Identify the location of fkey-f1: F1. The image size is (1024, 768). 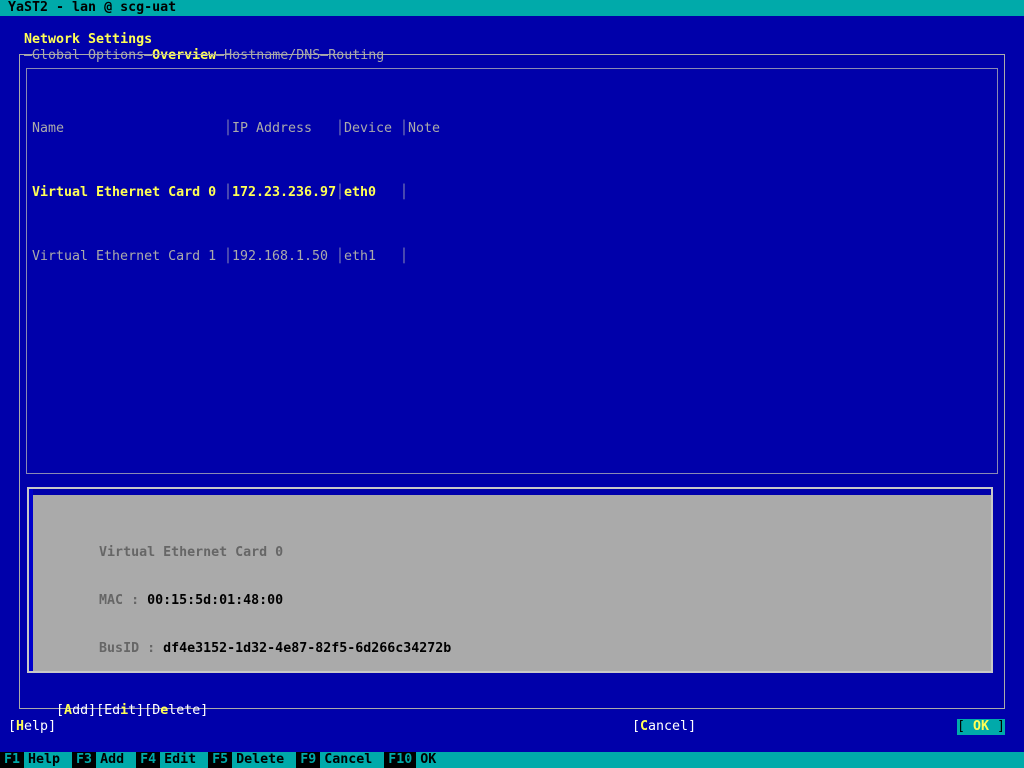
(12, 760).